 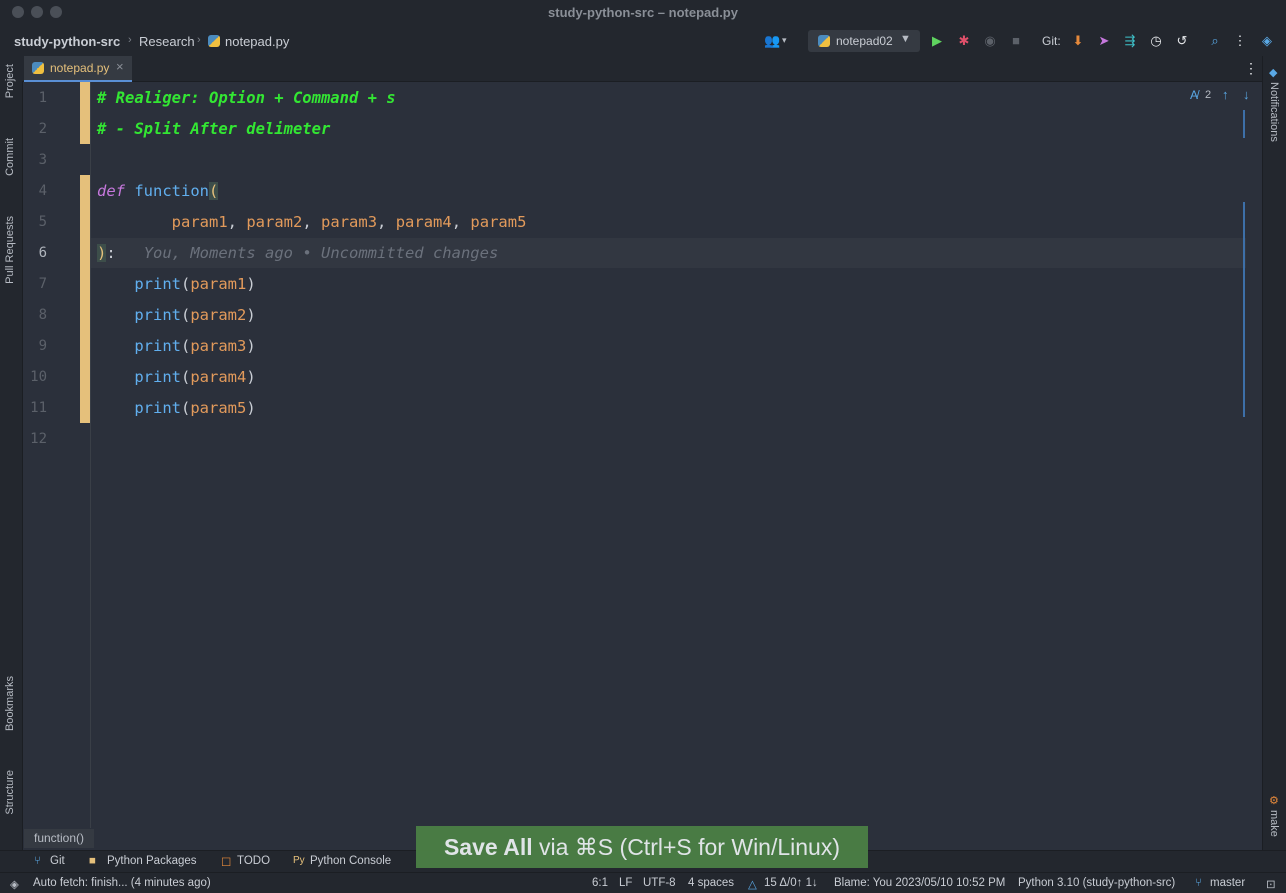 I want to click on right-tool-strip: ◆ Notifications ⚙ make, so click(x=1274, y=462).